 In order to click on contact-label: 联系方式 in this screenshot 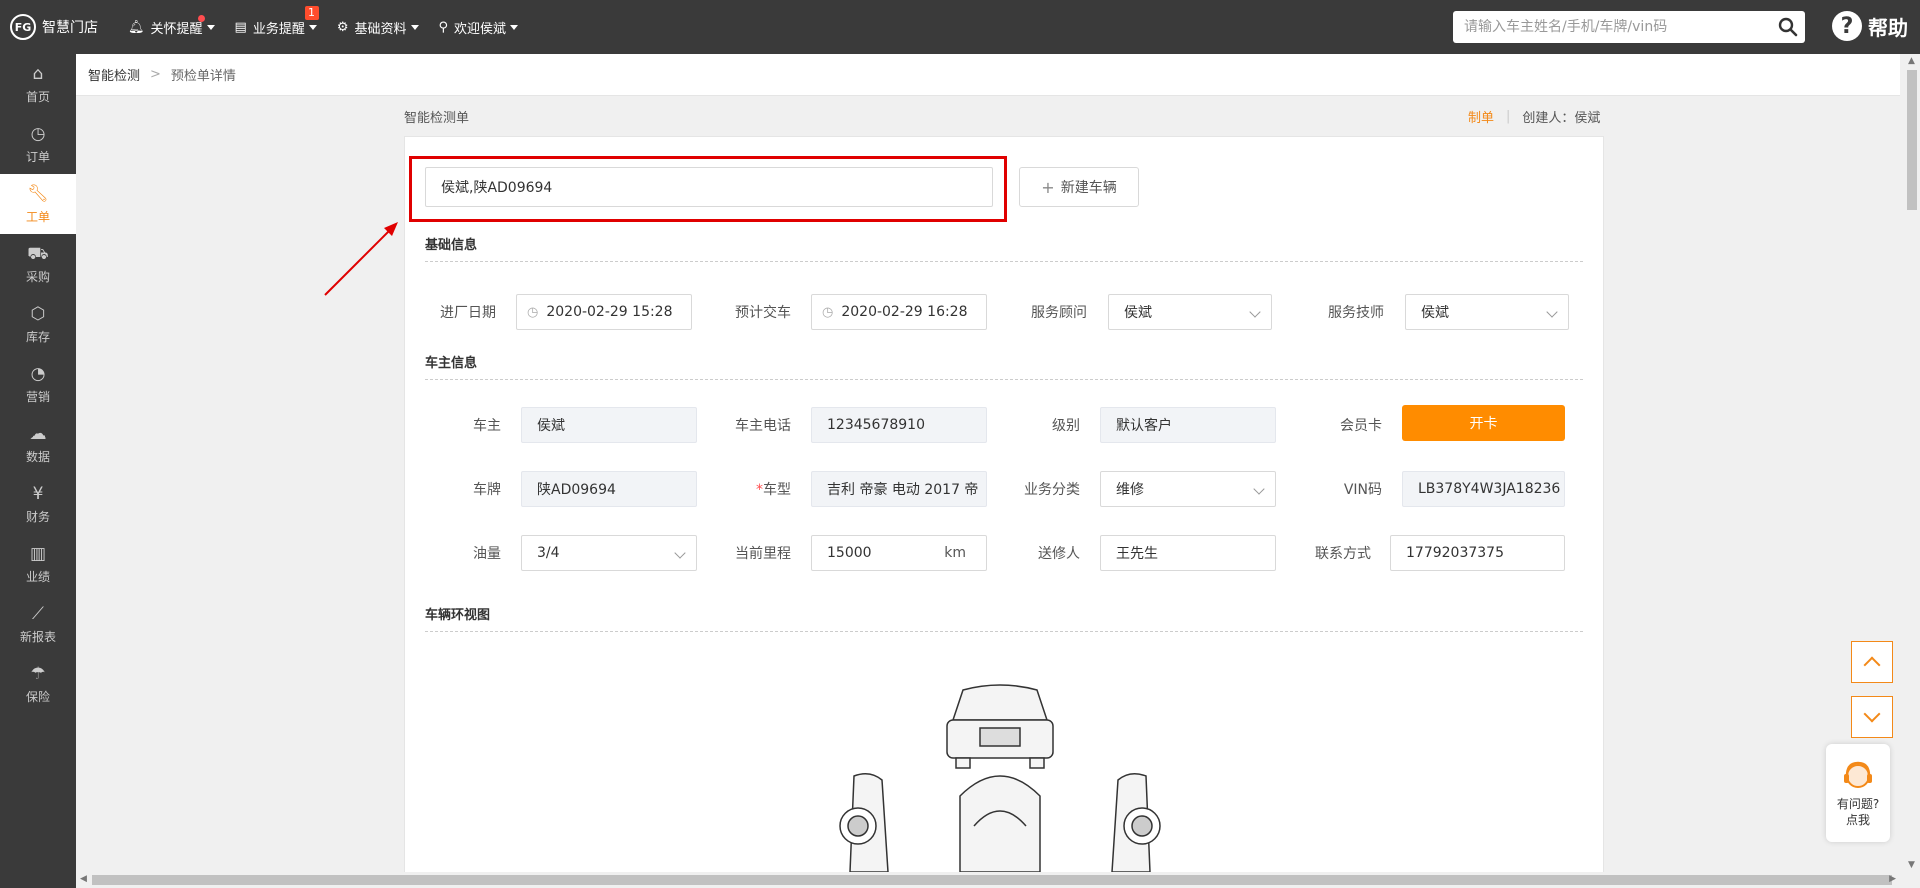, I will do `click(1343, 554)`.